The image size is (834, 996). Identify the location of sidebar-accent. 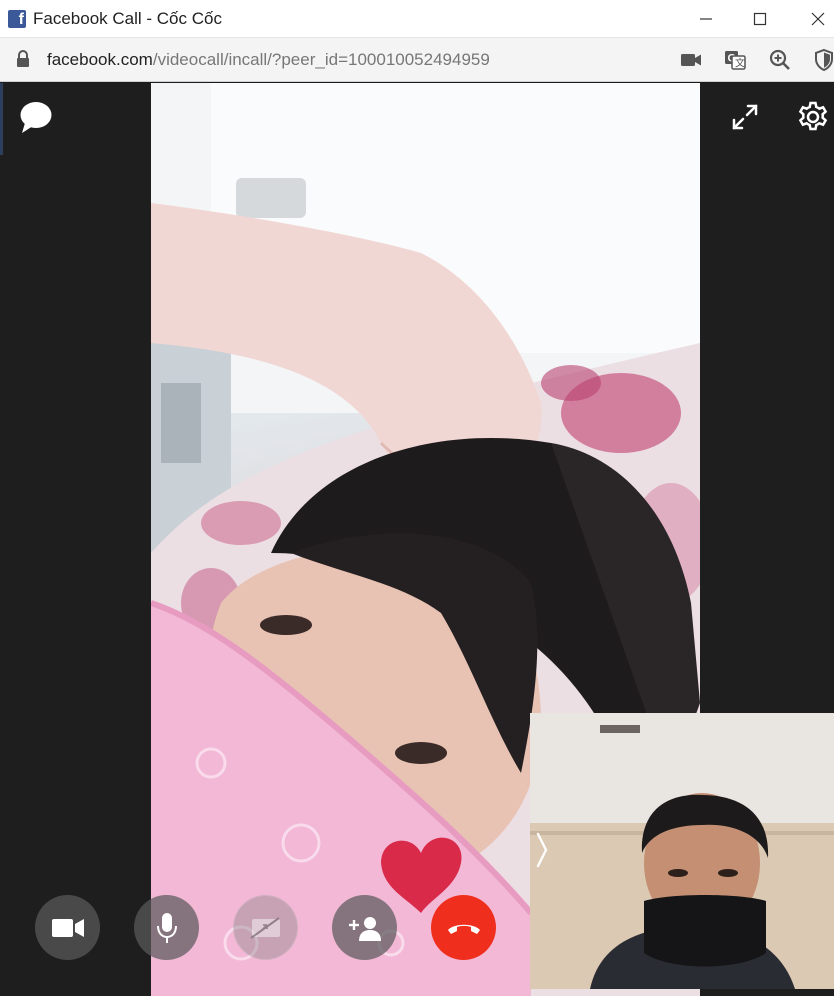
(1, 119).